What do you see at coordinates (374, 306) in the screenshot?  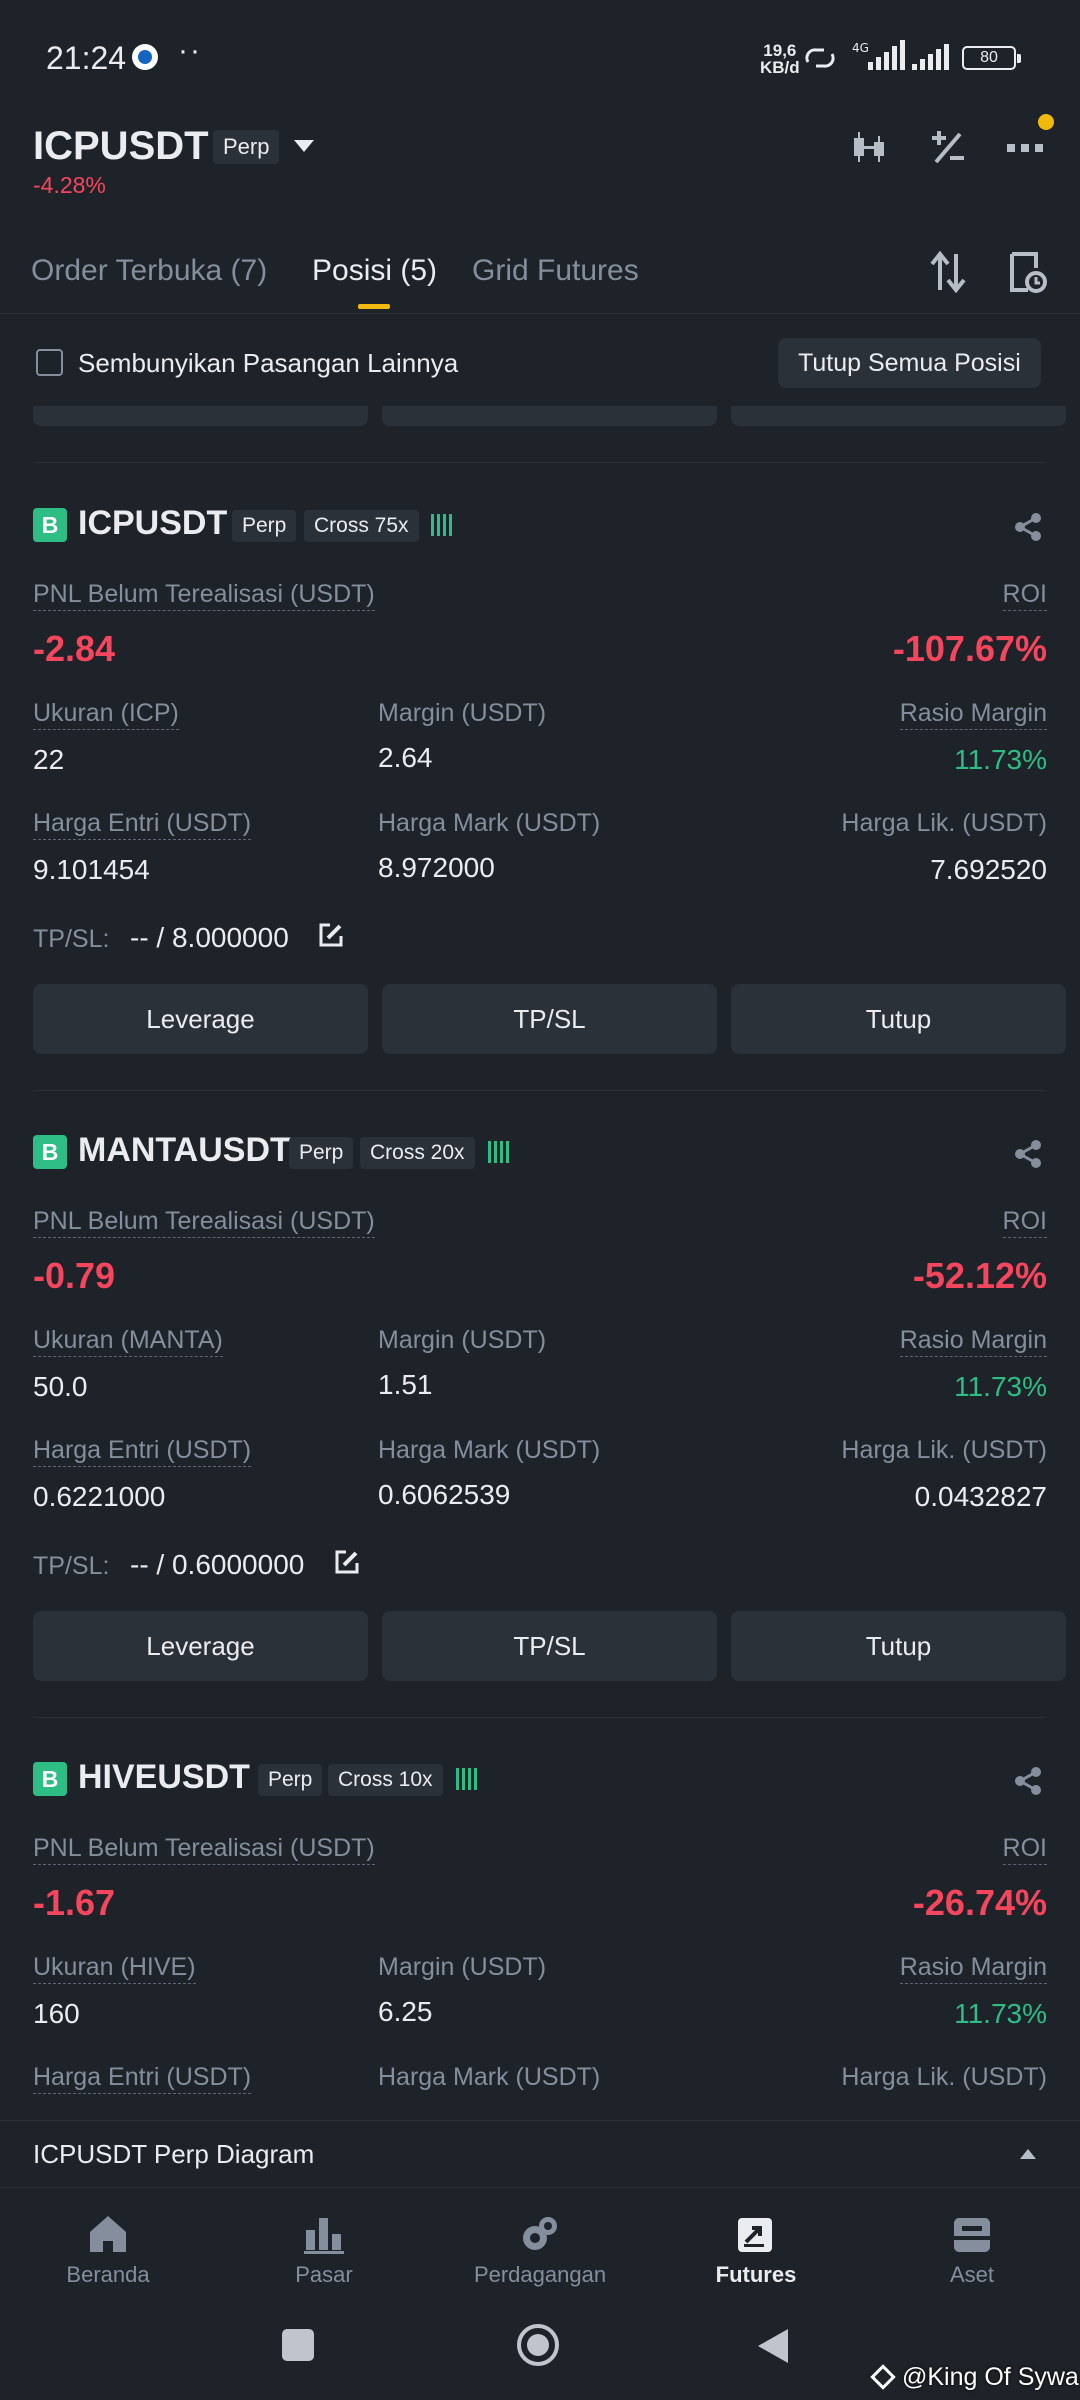 I see `active-tab-indicator` at bounding box center [374, 306].